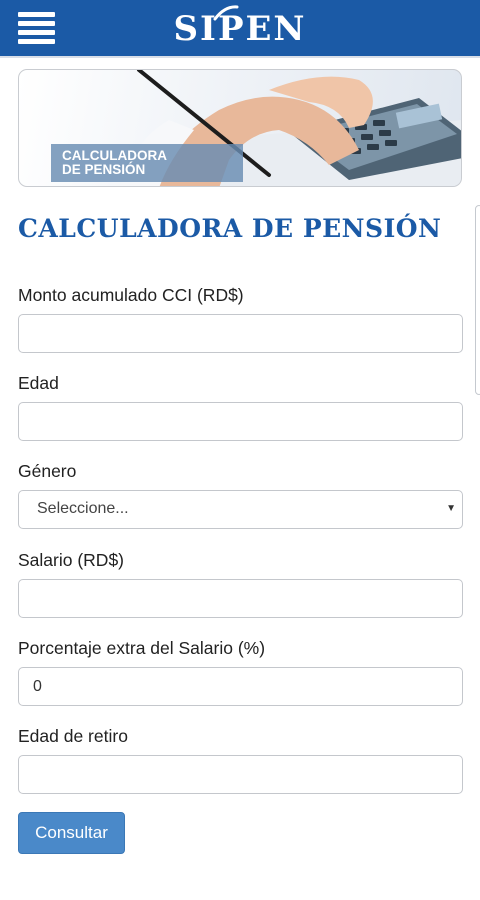  Describe the element at coordinates (477, 300) in the screenshot. I see `side-drawer-handle` at that location.